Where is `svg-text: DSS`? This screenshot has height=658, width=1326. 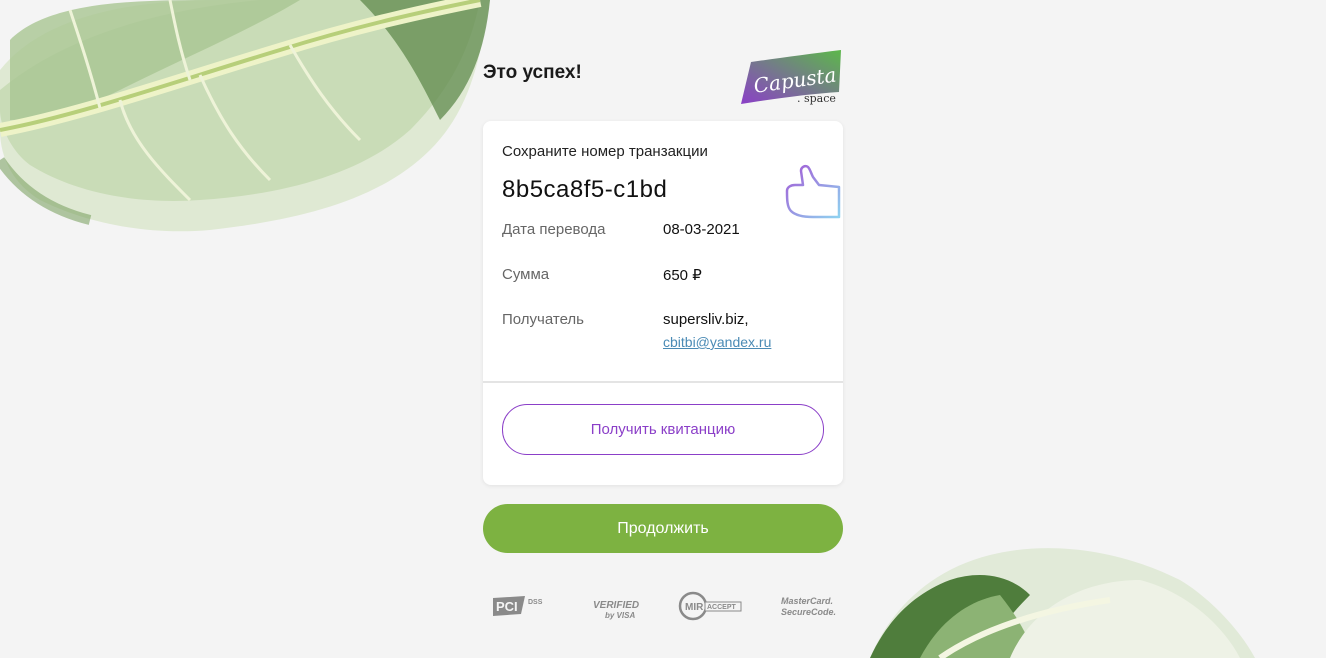
svg-text: DSS is located at coordinates (535, 602).